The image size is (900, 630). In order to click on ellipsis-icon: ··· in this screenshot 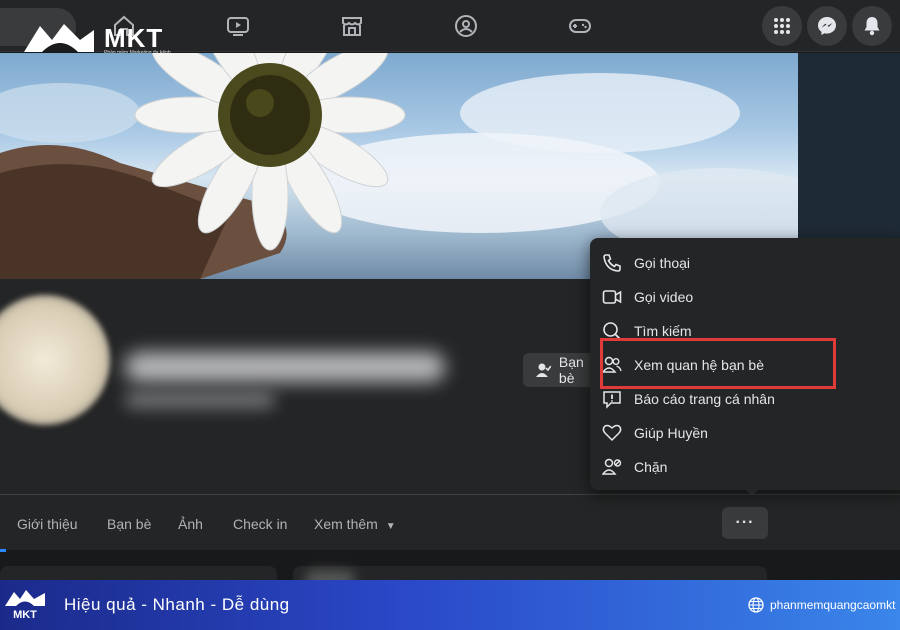, I will do `click(745, 522)`.